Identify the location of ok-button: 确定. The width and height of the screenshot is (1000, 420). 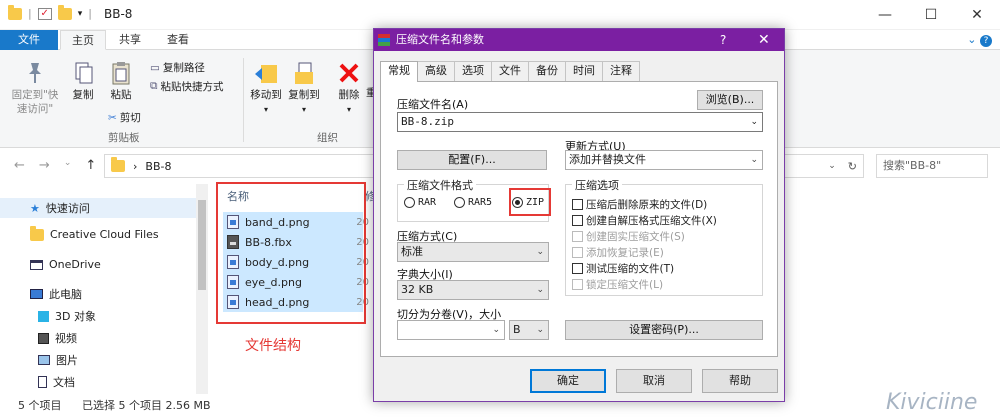
(568, 381).